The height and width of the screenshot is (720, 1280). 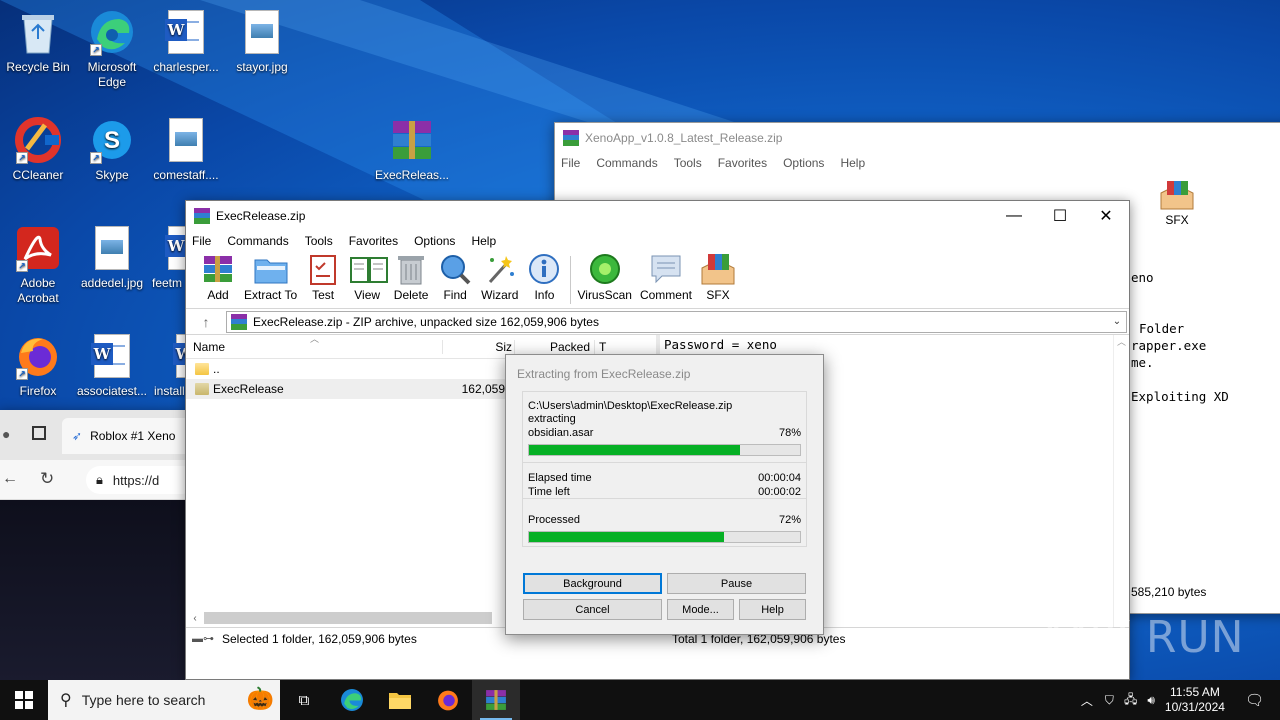 I want to click on scroll-left-icon: ‹, so click(x=195, y=618).